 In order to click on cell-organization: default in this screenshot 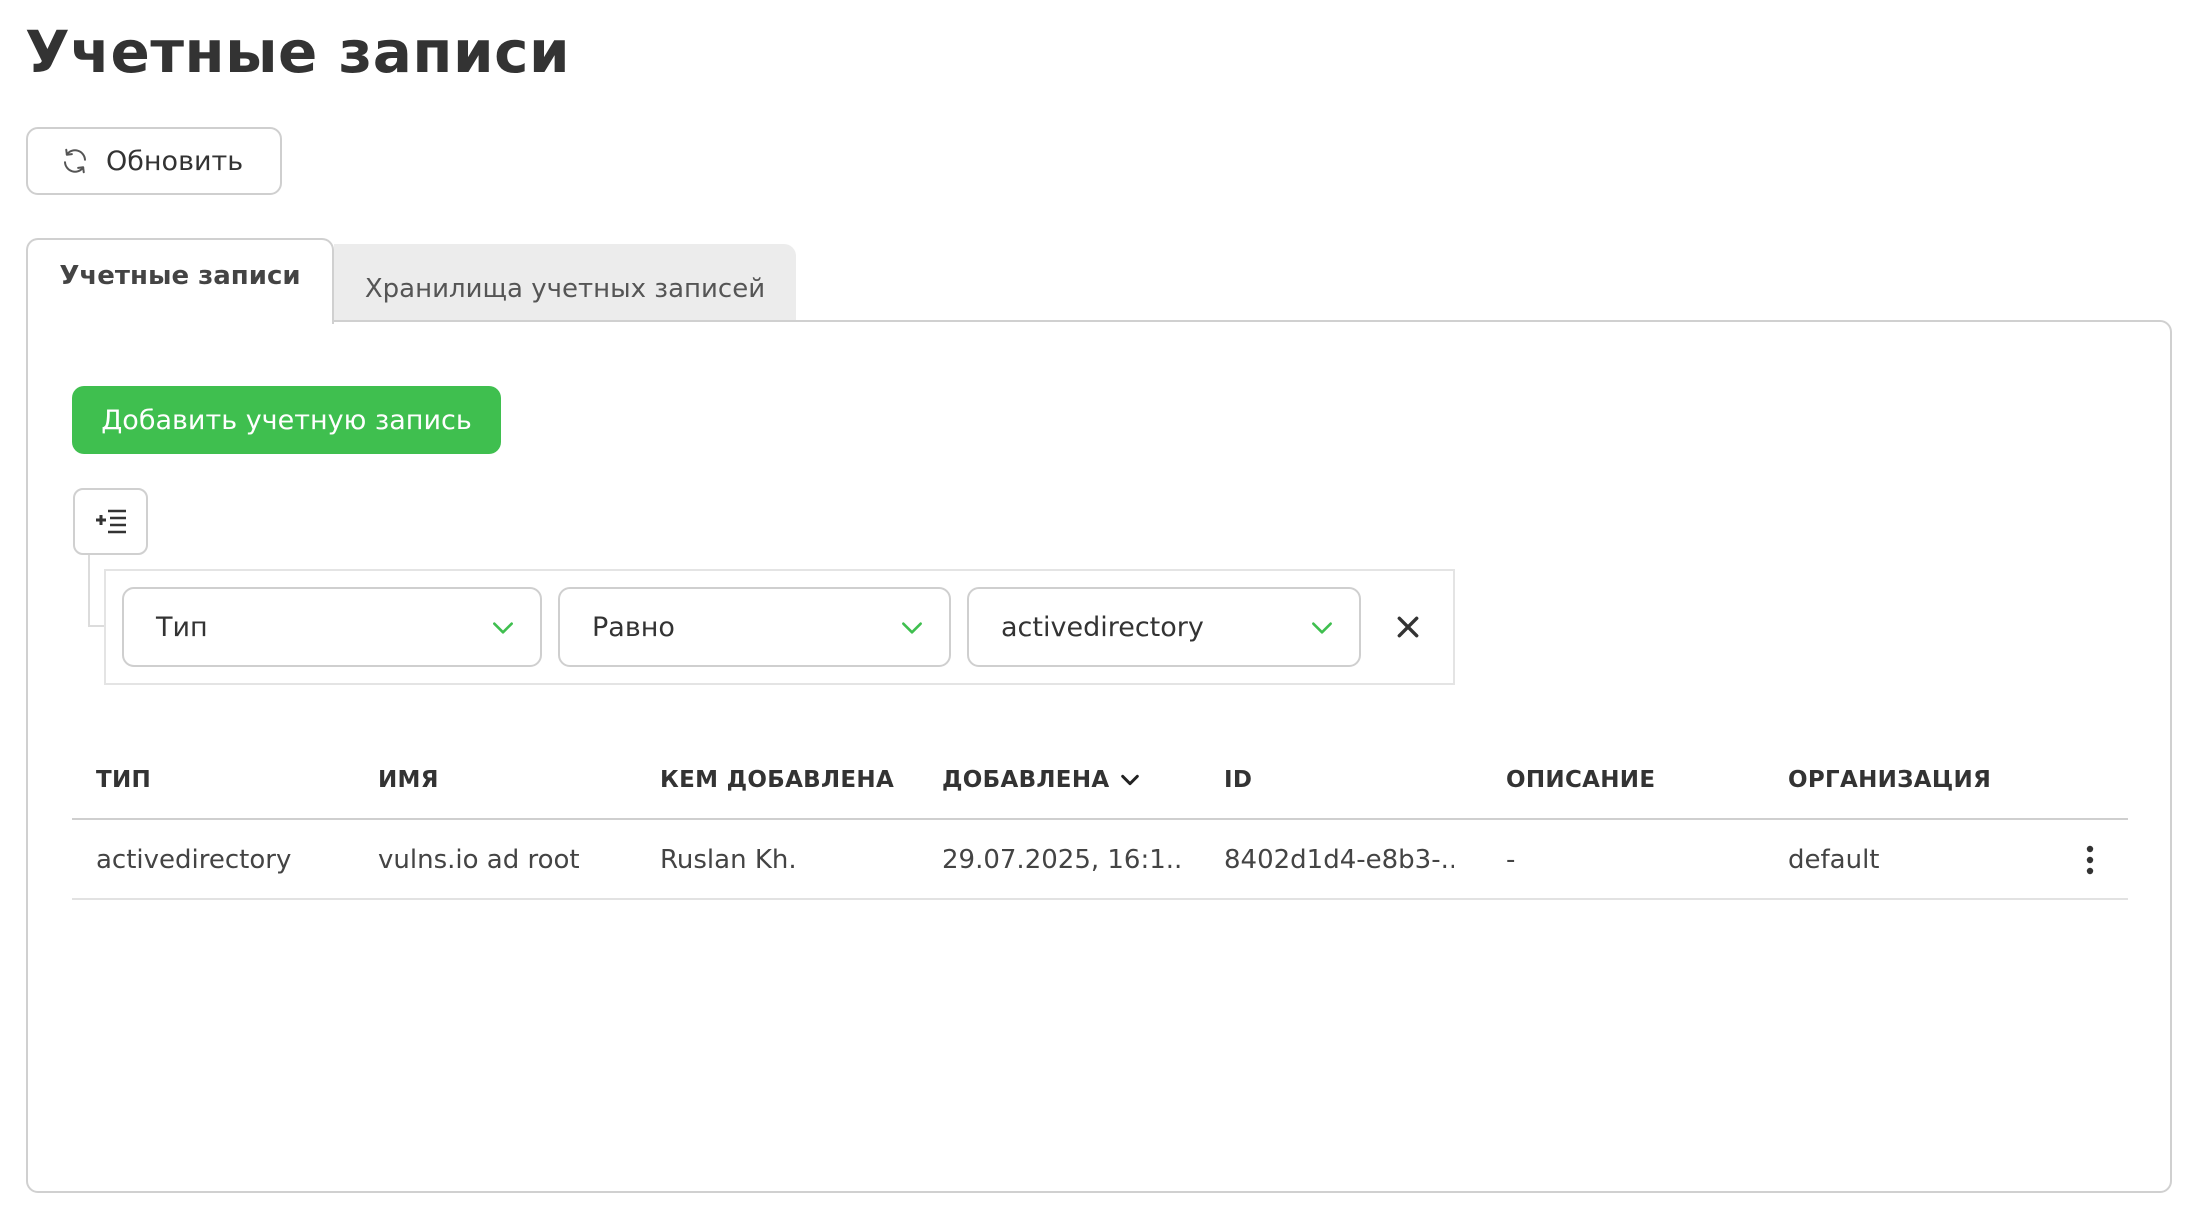, I will do `click(1834, 860)`.